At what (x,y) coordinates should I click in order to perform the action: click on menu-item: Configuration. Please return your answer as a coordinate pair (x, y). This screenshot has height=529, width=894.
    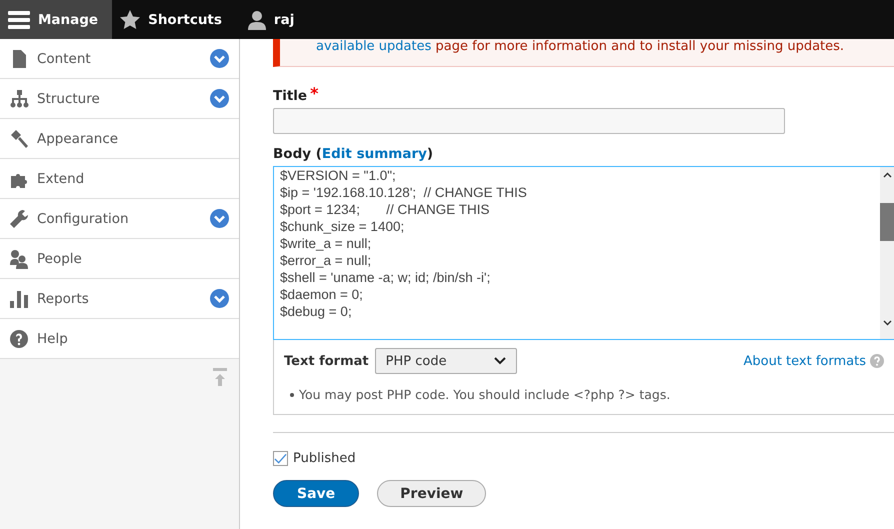
    Looking at the image, I should click on (119, 219).